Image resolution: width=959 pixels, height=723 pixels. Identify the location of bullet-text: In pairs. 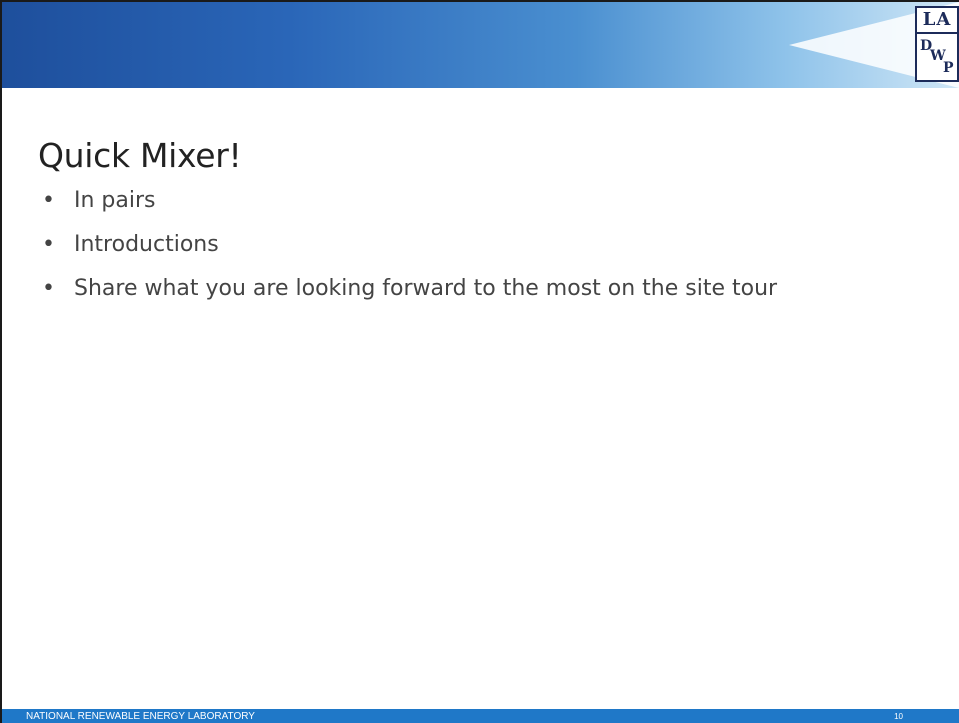
(115, 200).